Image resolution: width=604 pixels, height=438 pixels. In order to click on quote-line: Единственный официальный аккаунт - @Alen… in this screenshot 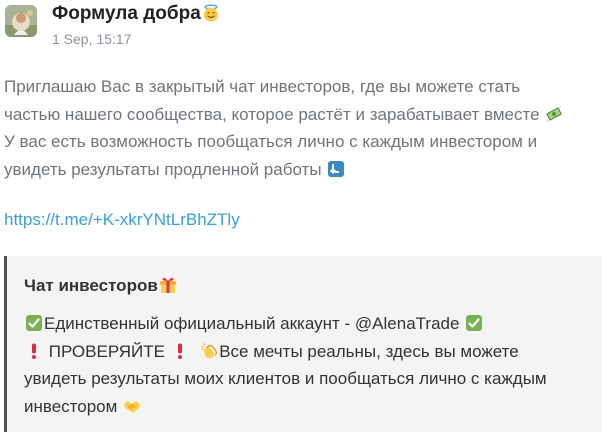, I will do `click(306, 324)`.